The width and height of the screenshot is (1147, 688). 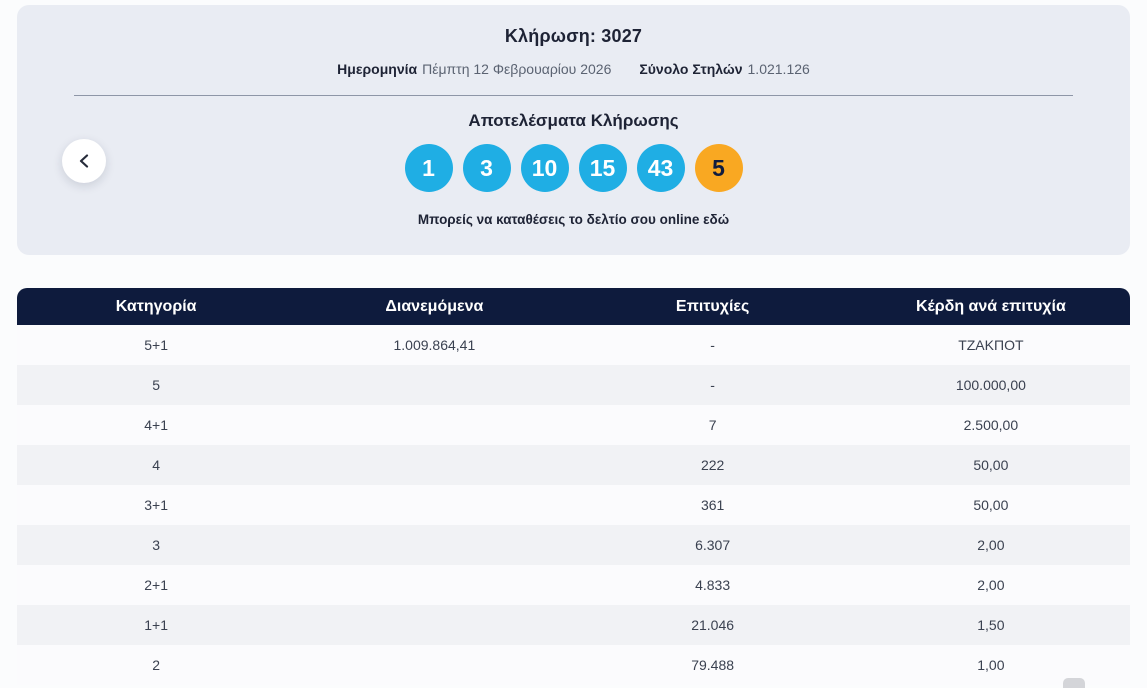 What do you see at coordinates (156, 585) in the screenshot?
I see `cell-category: 2+1` at bounding box center [156, 585].